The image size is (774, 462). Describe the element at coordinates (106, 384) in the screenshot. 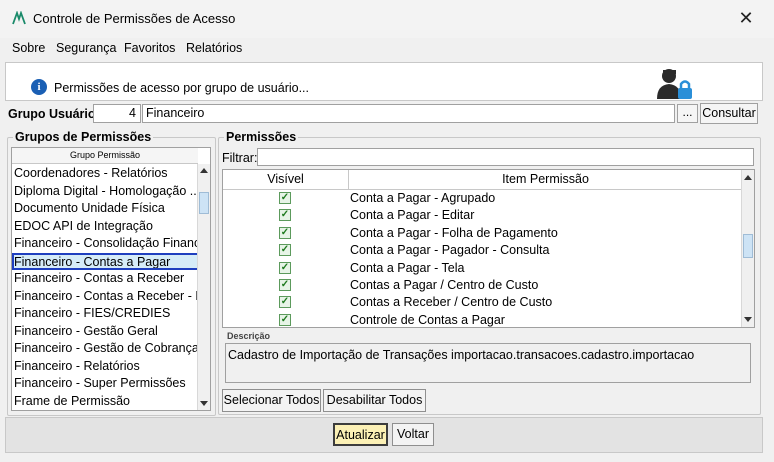

I see `group-list-item: Financeiro - Super Permissões` at that location.